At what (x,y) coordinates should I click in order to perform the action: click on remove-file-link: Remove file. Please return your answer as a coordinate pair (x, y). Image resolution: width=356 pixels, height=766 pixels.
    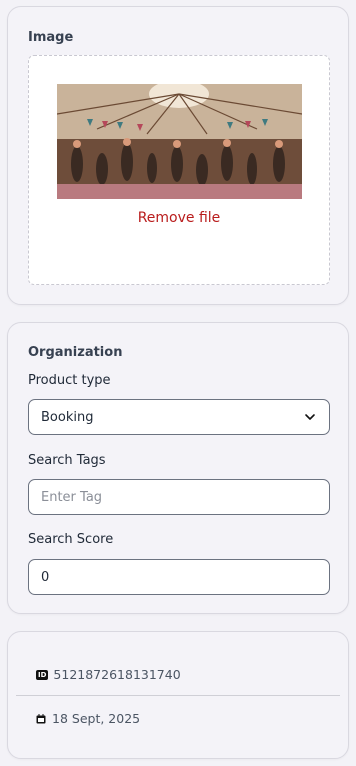
    Looking at the image, I should click on (179, 218).